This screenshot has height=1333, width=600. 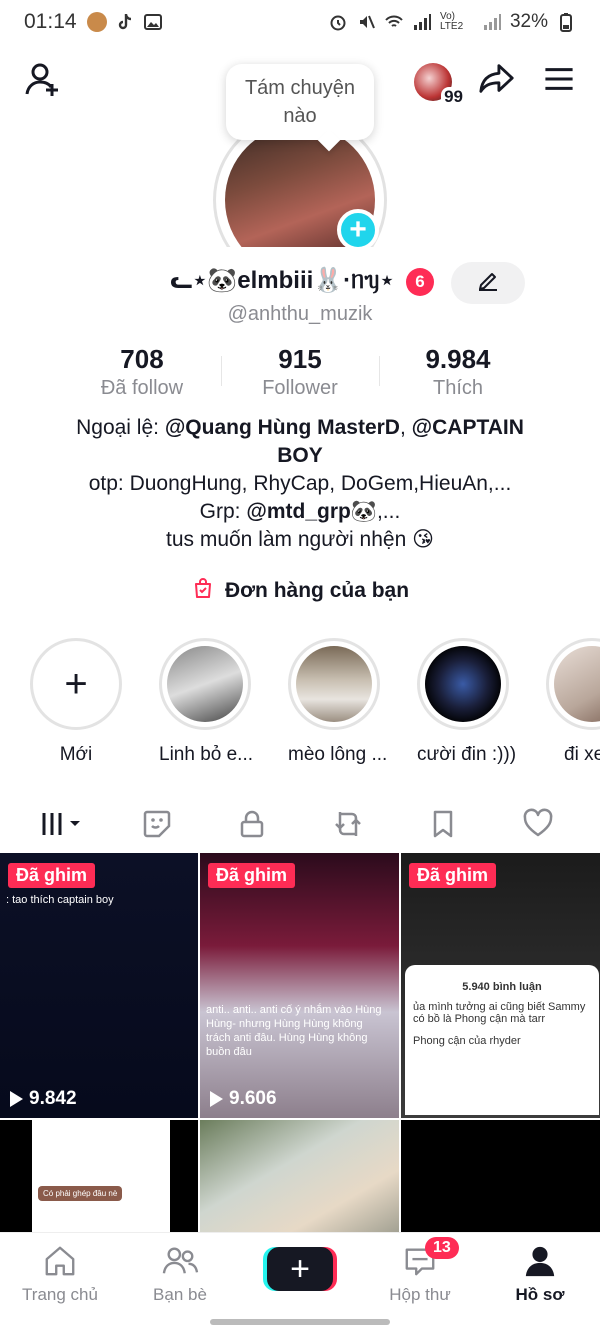 I want to click on home-icon, so click(x=60, y=1261).